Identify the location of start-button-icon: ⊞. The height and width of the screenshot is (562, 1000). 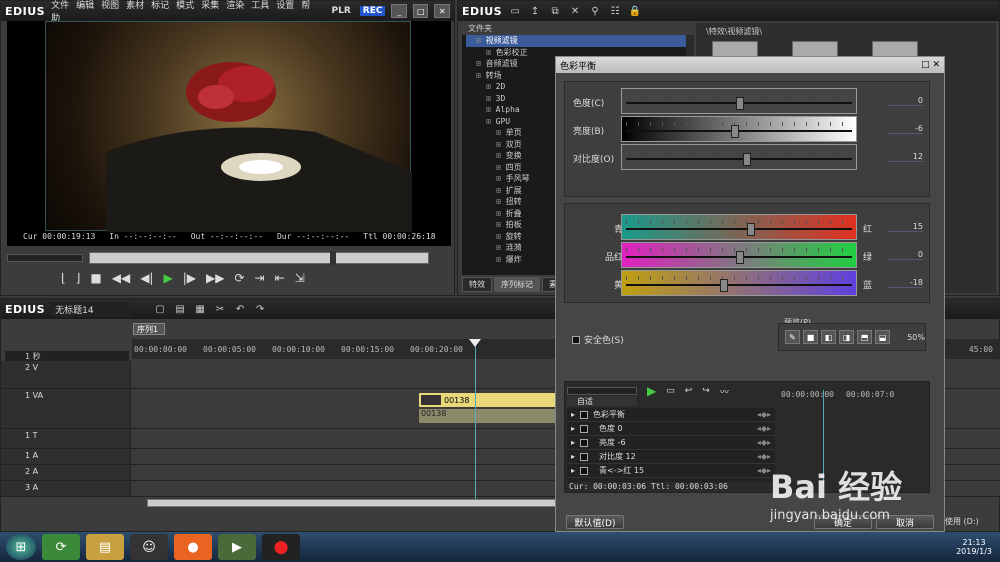
(21, 547).